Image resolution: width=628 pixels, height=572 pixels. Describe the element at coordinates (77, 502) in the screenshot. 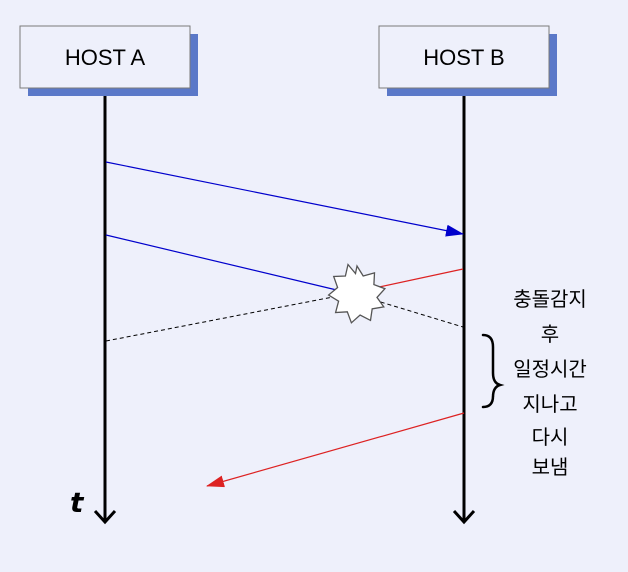

I see `time-label: t` at that location.